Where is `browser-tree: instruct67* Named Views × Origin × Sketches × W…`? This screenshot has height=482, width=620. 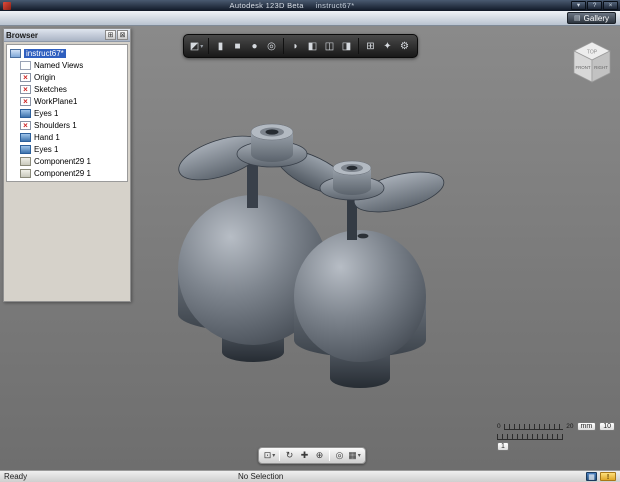 browser-tree: instruct67* Named Views × Origin × Sketches × W… is located at coordinates (67, 113).